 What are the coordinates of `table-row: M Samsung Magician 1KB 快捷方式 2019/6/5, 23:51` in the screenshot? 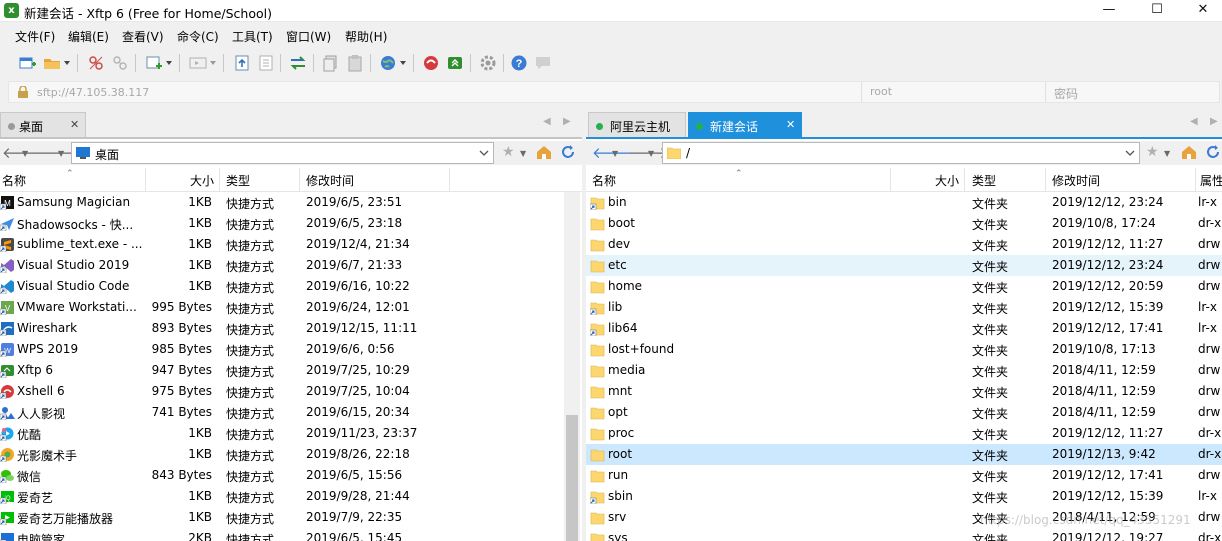 It's located at (291, 202).